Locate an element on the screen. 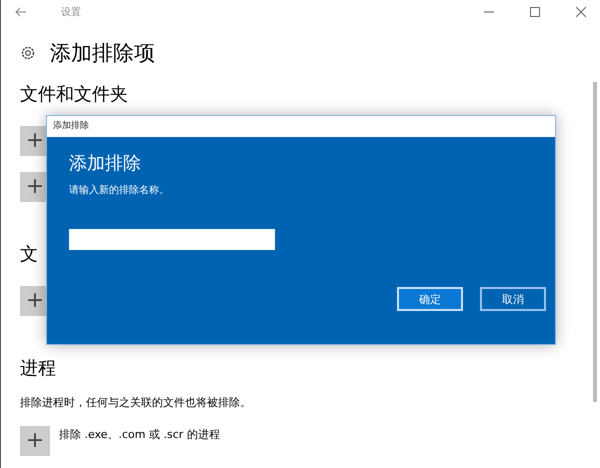 The width and height of the screenshot is (600, 468). dialog-button: 确定 is located at coordinates (430, 299).